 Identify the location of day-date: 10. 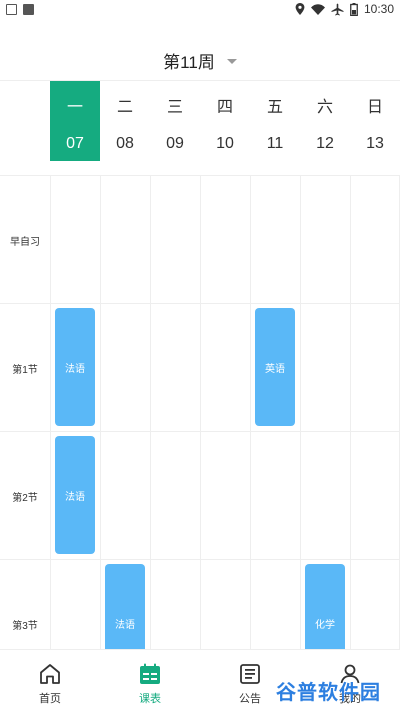
(225, 143).